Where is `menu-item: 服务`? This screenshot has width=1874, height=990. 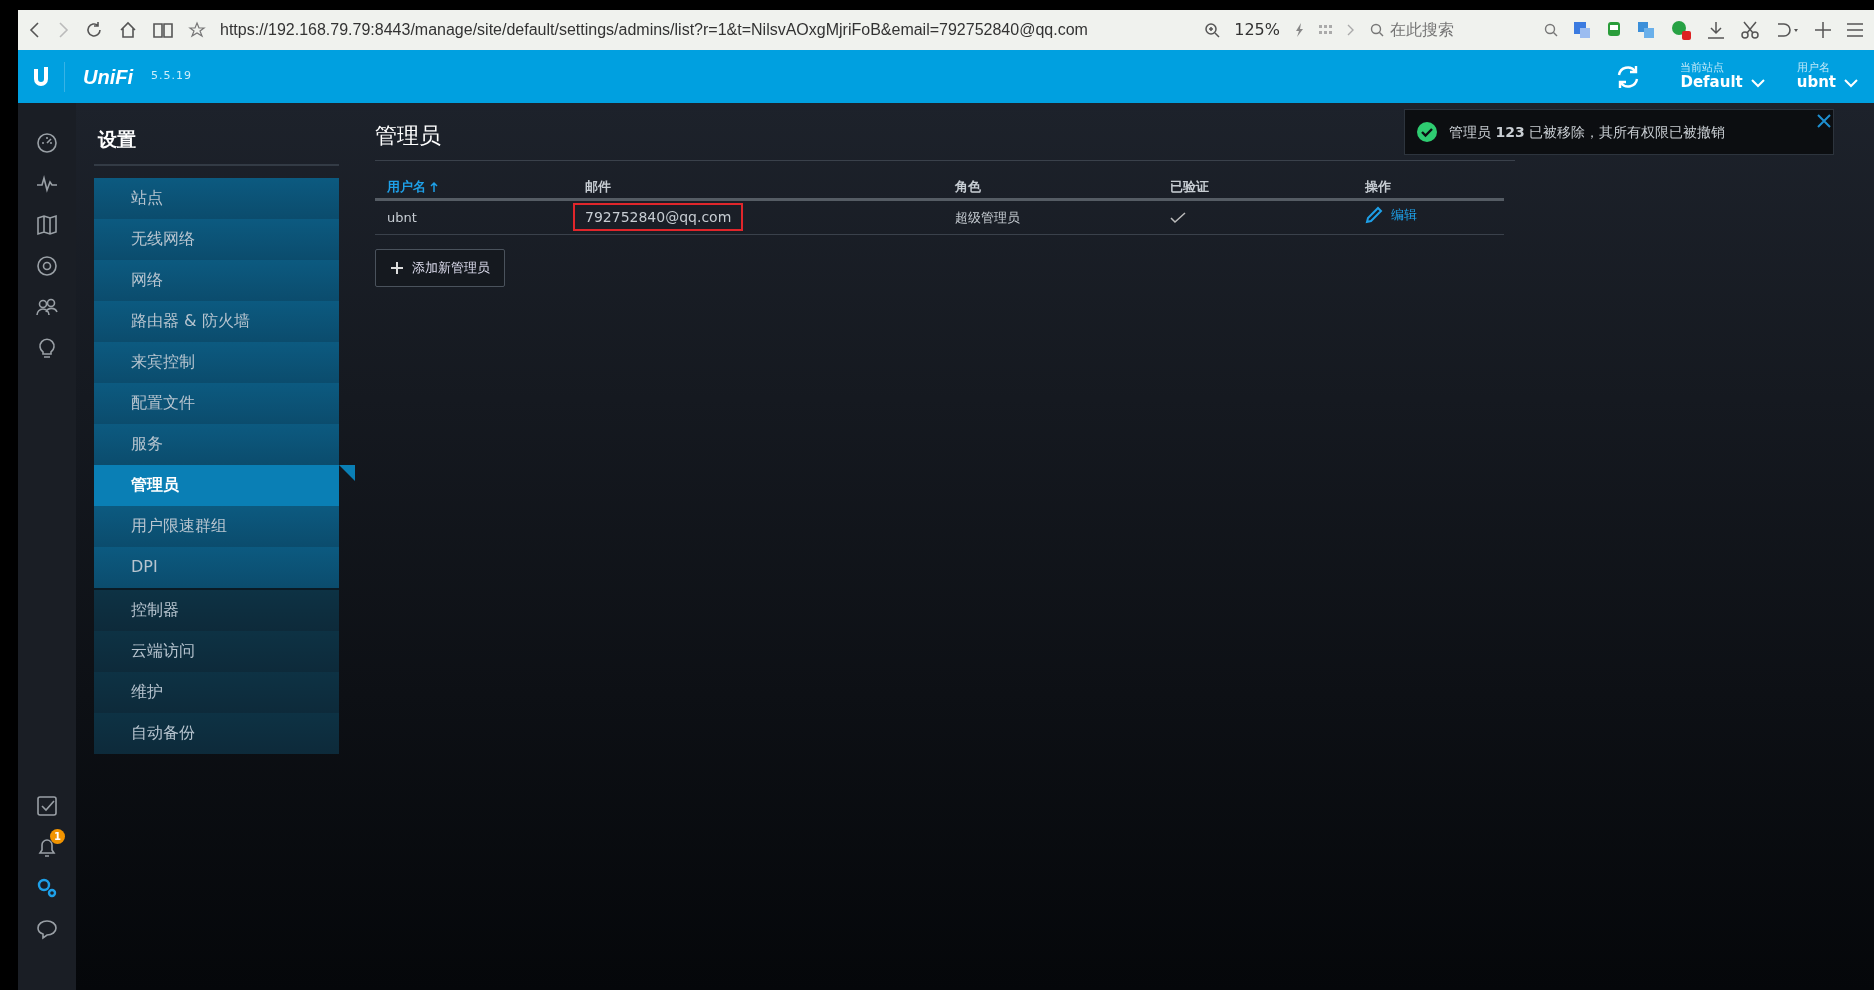
menu-item: 服务 is located at coordinates (216, 444).